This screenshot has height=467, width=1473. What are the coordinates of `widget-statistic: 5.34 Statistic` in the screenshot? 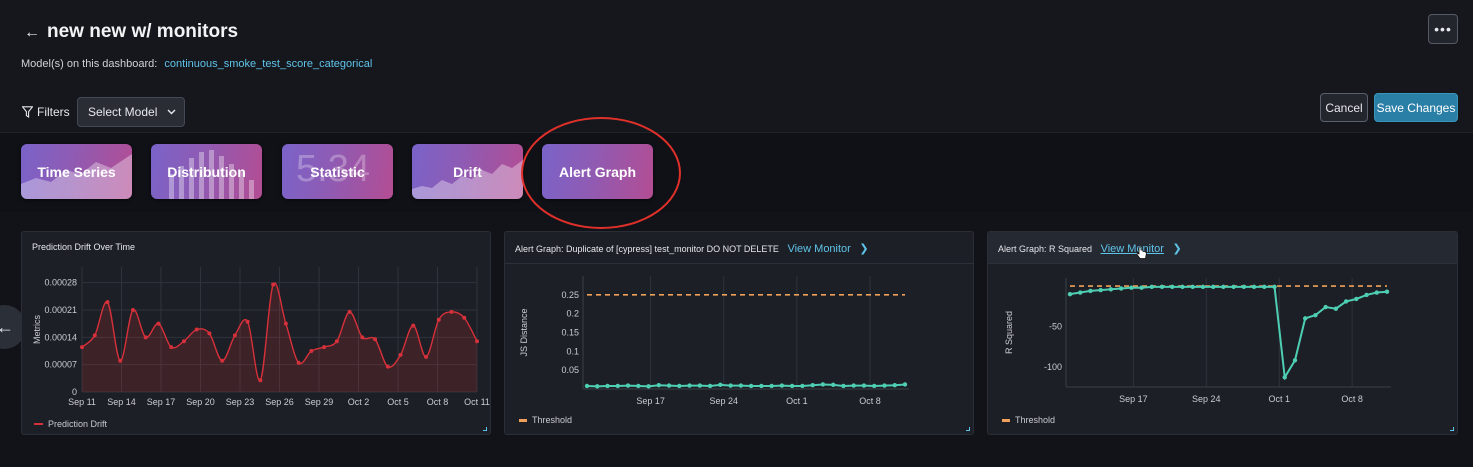 It's located at (337, 171).